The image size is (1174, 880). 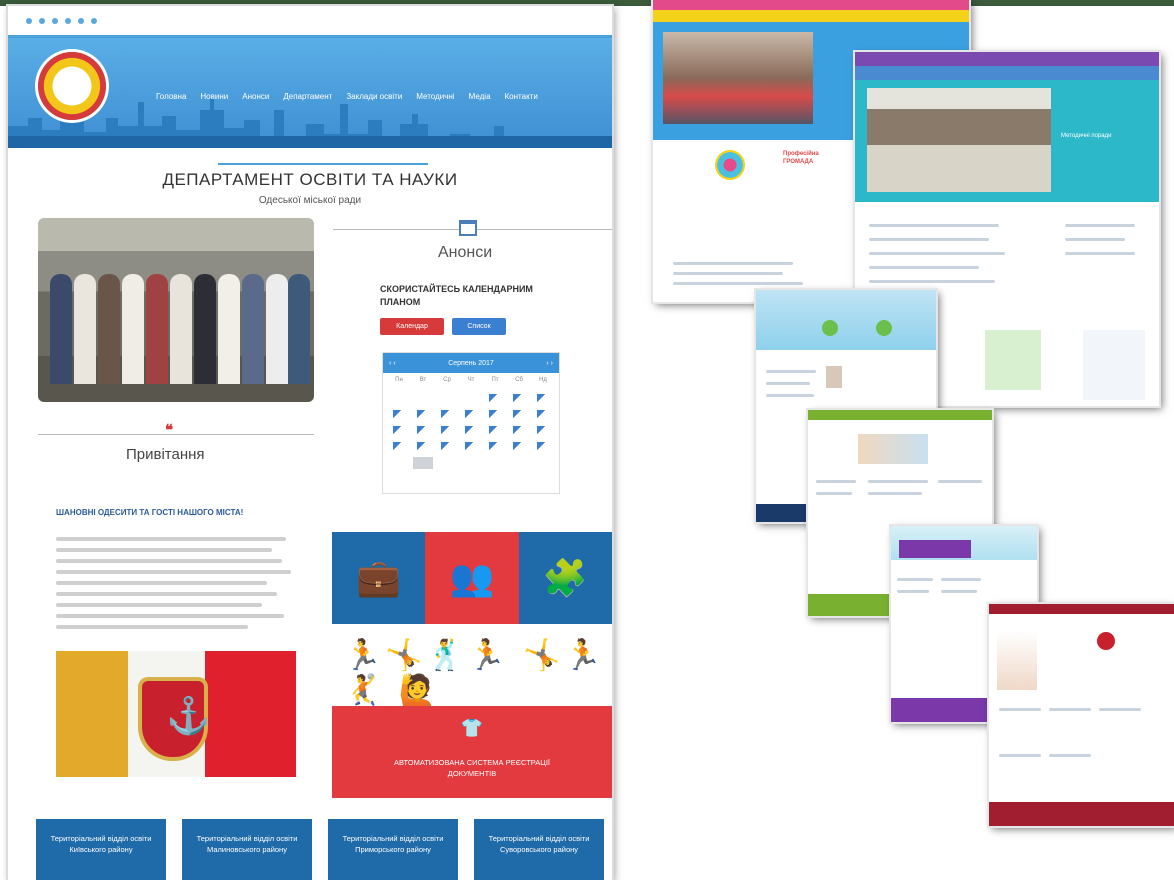 I want to click on briefcase-icon: 💼, so click(x=379, y=578).